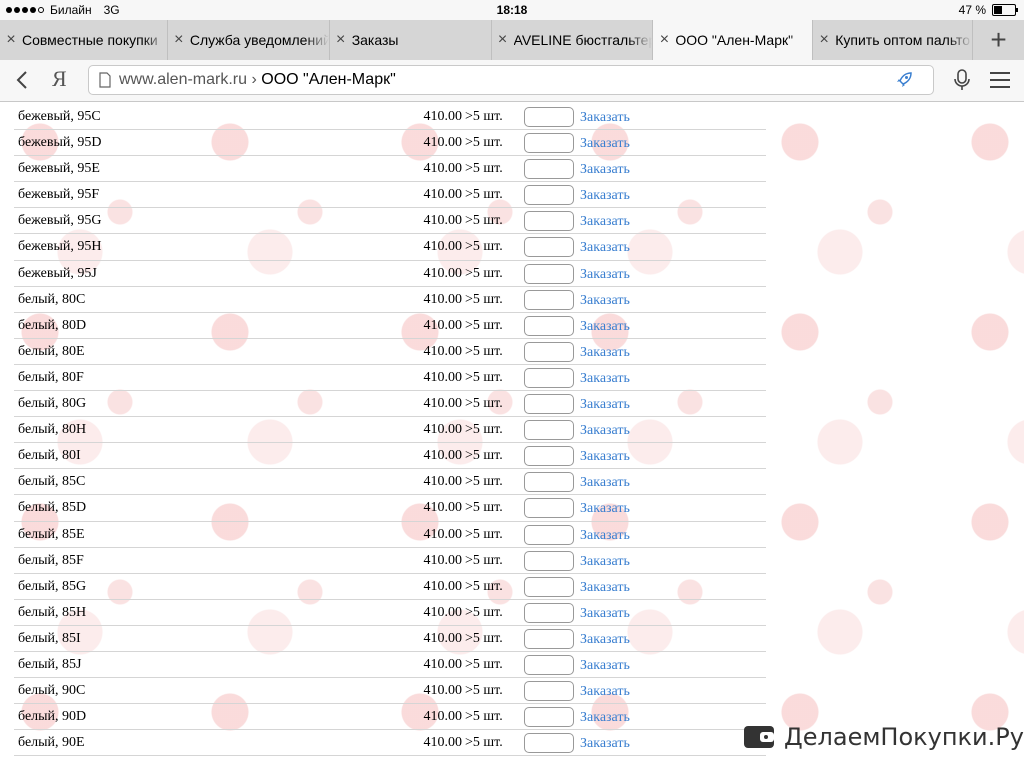 The image size is (1024, 768). I want to click on url-page-title: ООО "Ален-Марк", so click(328, 79).